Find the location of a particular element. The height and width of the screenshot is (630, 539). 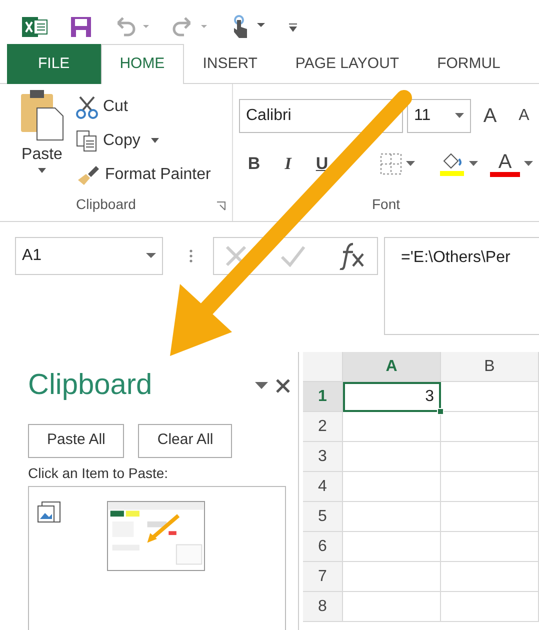

font-name-field: Calibri is located at coordinates (321, 116).